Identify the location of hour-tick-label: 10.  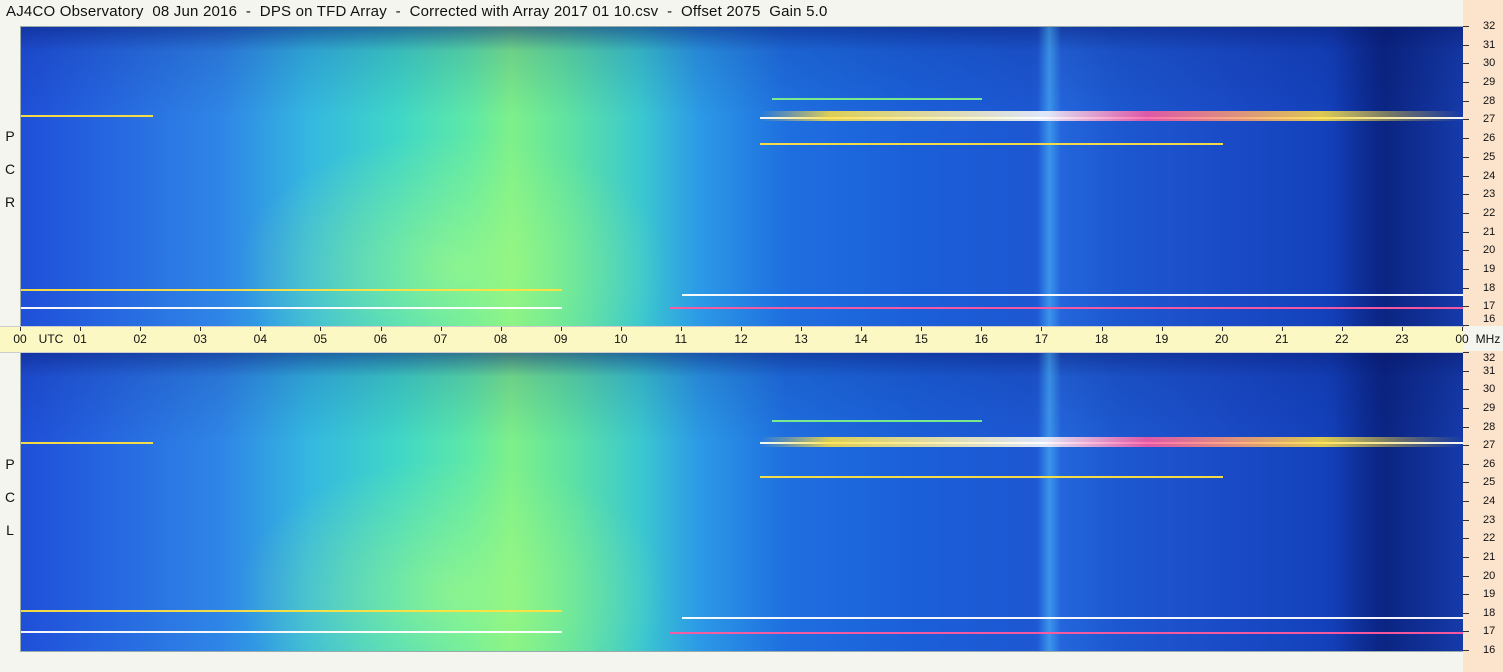
(621, 339).